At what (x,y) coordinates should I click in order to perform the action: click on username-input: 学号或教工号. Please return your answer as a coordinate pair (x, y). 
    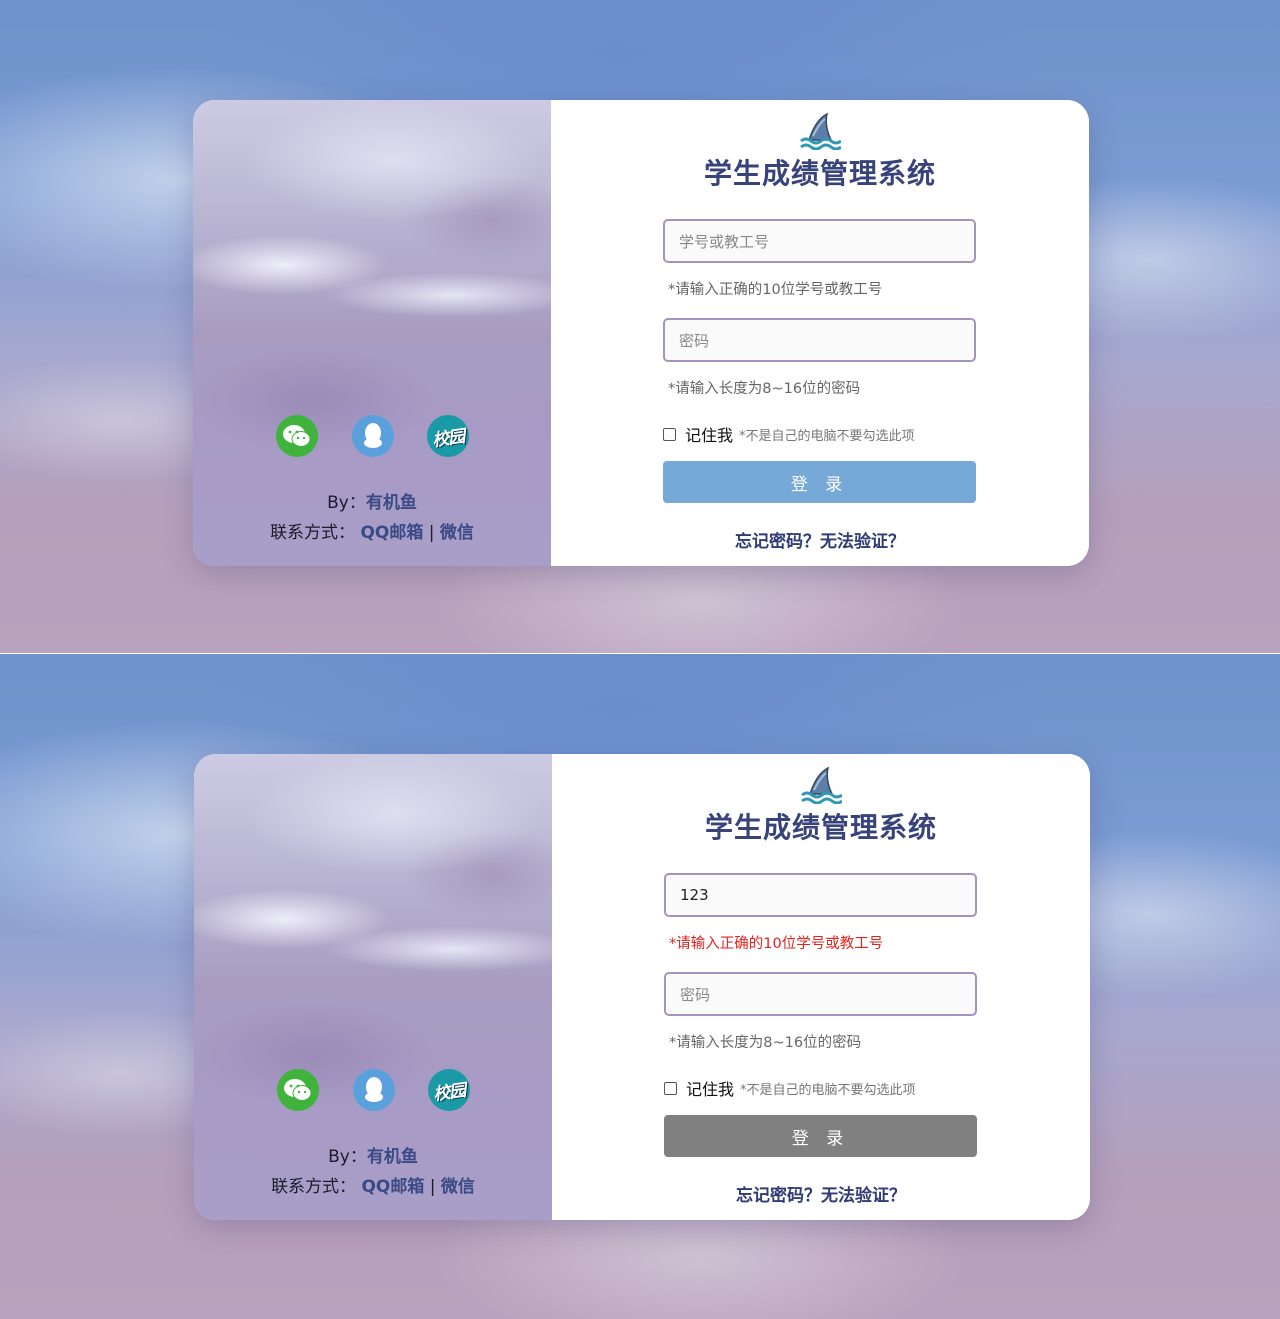
    Looking at the image, I should click on (819, 241).